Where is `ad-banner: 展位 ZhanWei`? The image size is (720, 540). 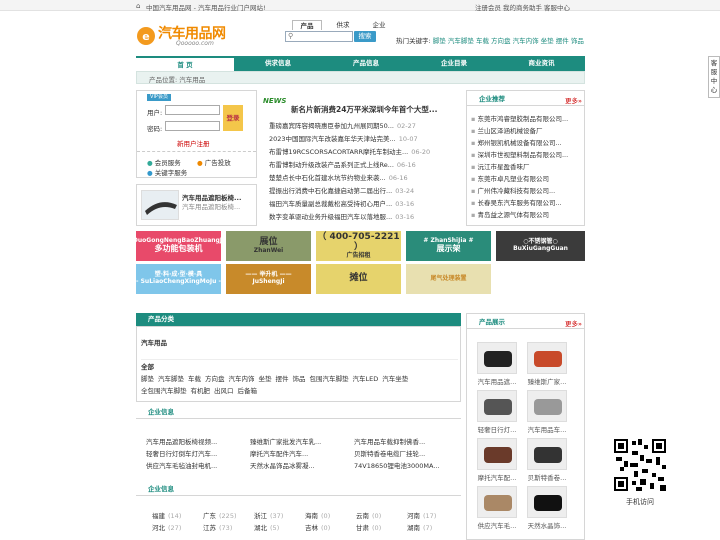
ad-banner: 展位 ZhanWei is located at coordinates (268, 246).